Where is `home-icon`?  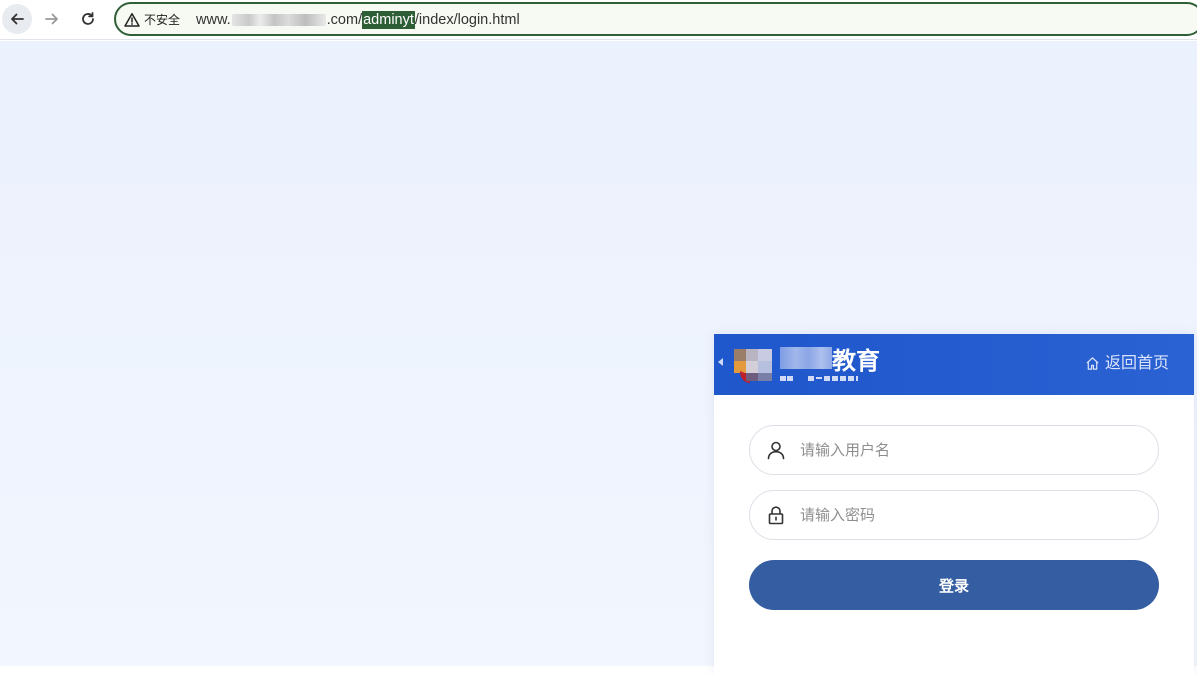 home-icon is located at coordinates (1092, 363).